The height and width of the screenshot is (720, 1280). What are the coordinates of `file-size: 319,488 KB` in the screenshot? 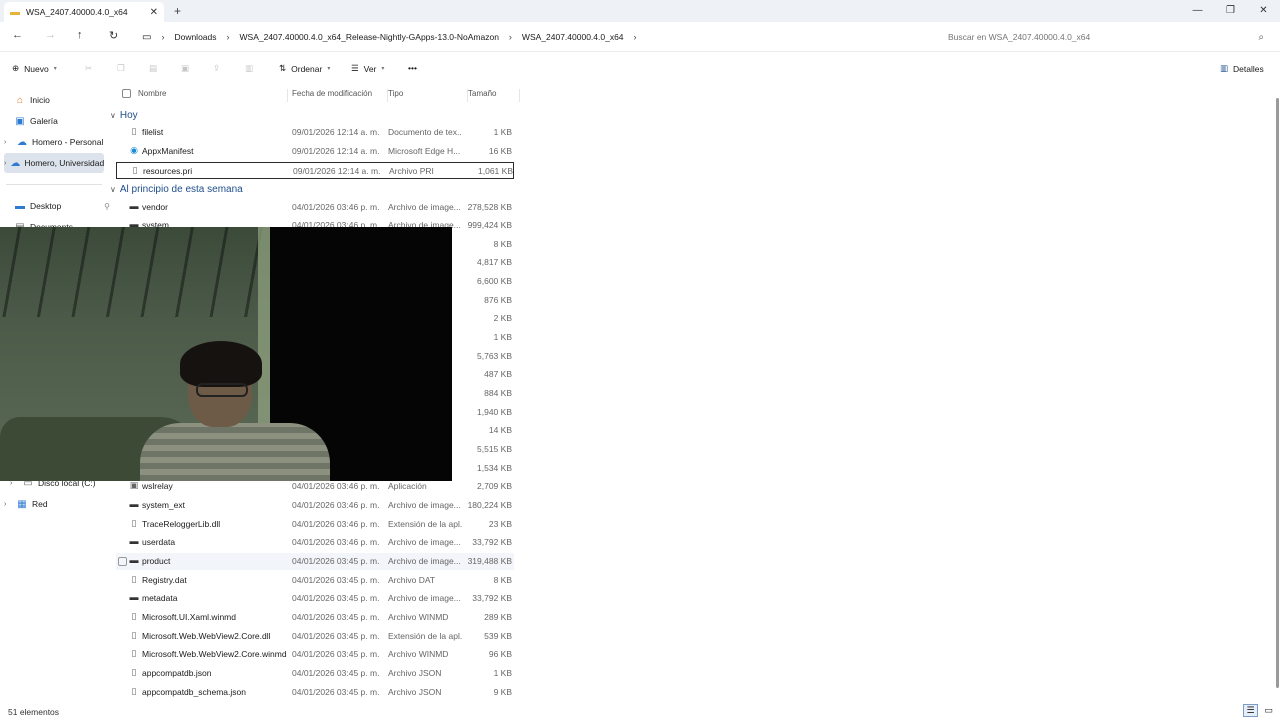 It's located at (489, 561).